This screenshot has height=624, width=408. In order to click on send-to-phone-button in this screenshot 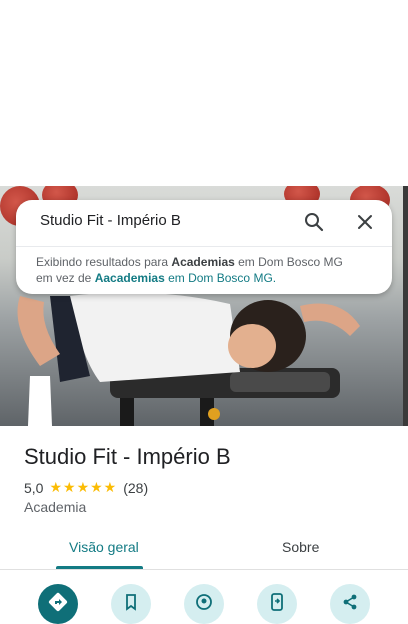, I will do `click(277, 604)`.